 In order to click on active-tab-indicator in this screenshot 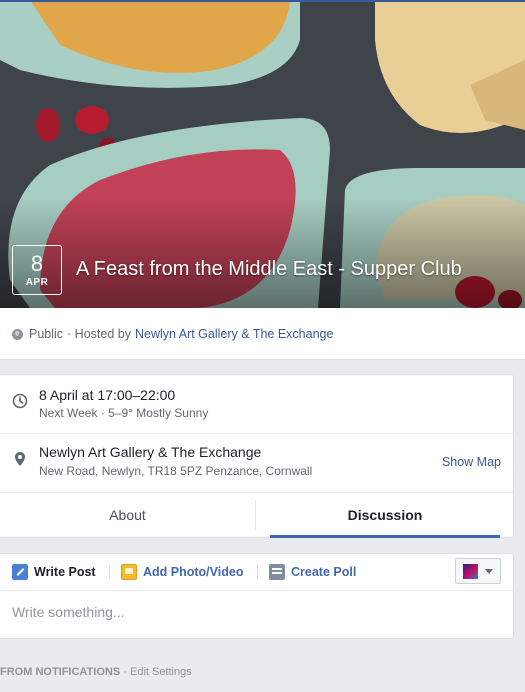, I will do `click(385, 536)`.